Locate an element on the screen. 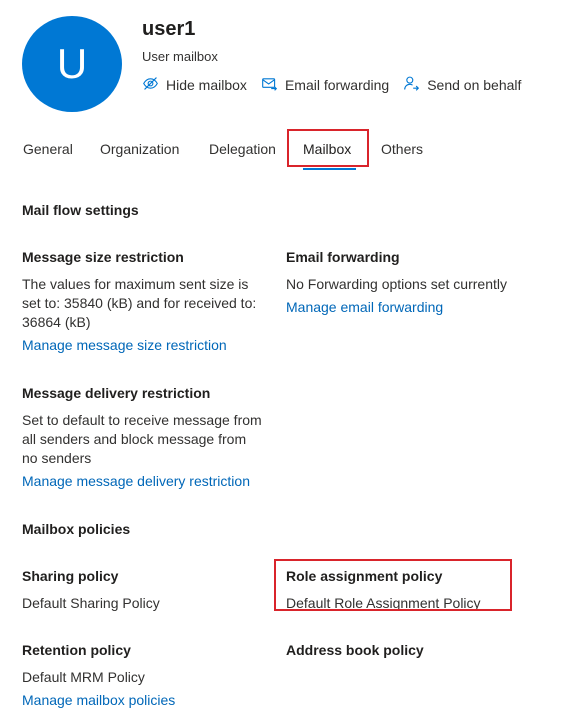 The width and height of the screenshot is (581, 721). retention-policy-value: Default MRM Policy is located at coordinates (83, 677).